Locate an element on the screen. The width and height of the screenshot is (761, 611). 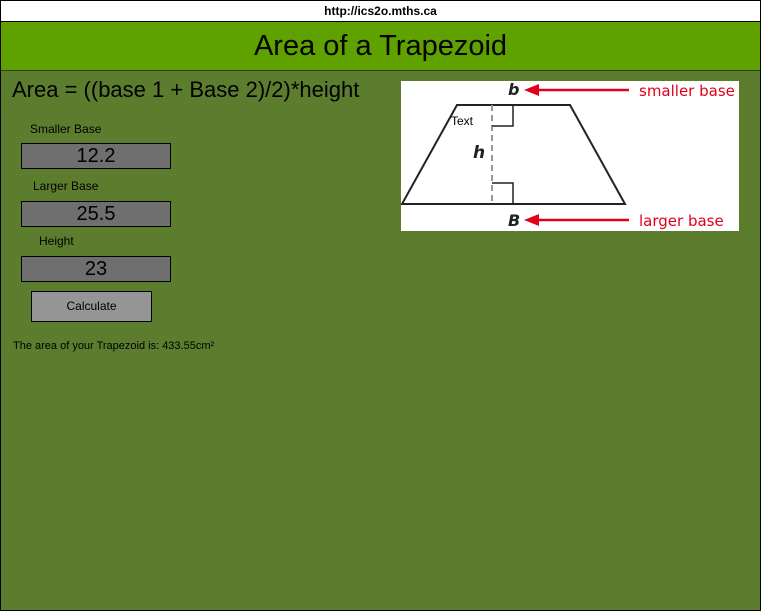
smaller-base-caption: smaller base is located at coordinates (687, 91).